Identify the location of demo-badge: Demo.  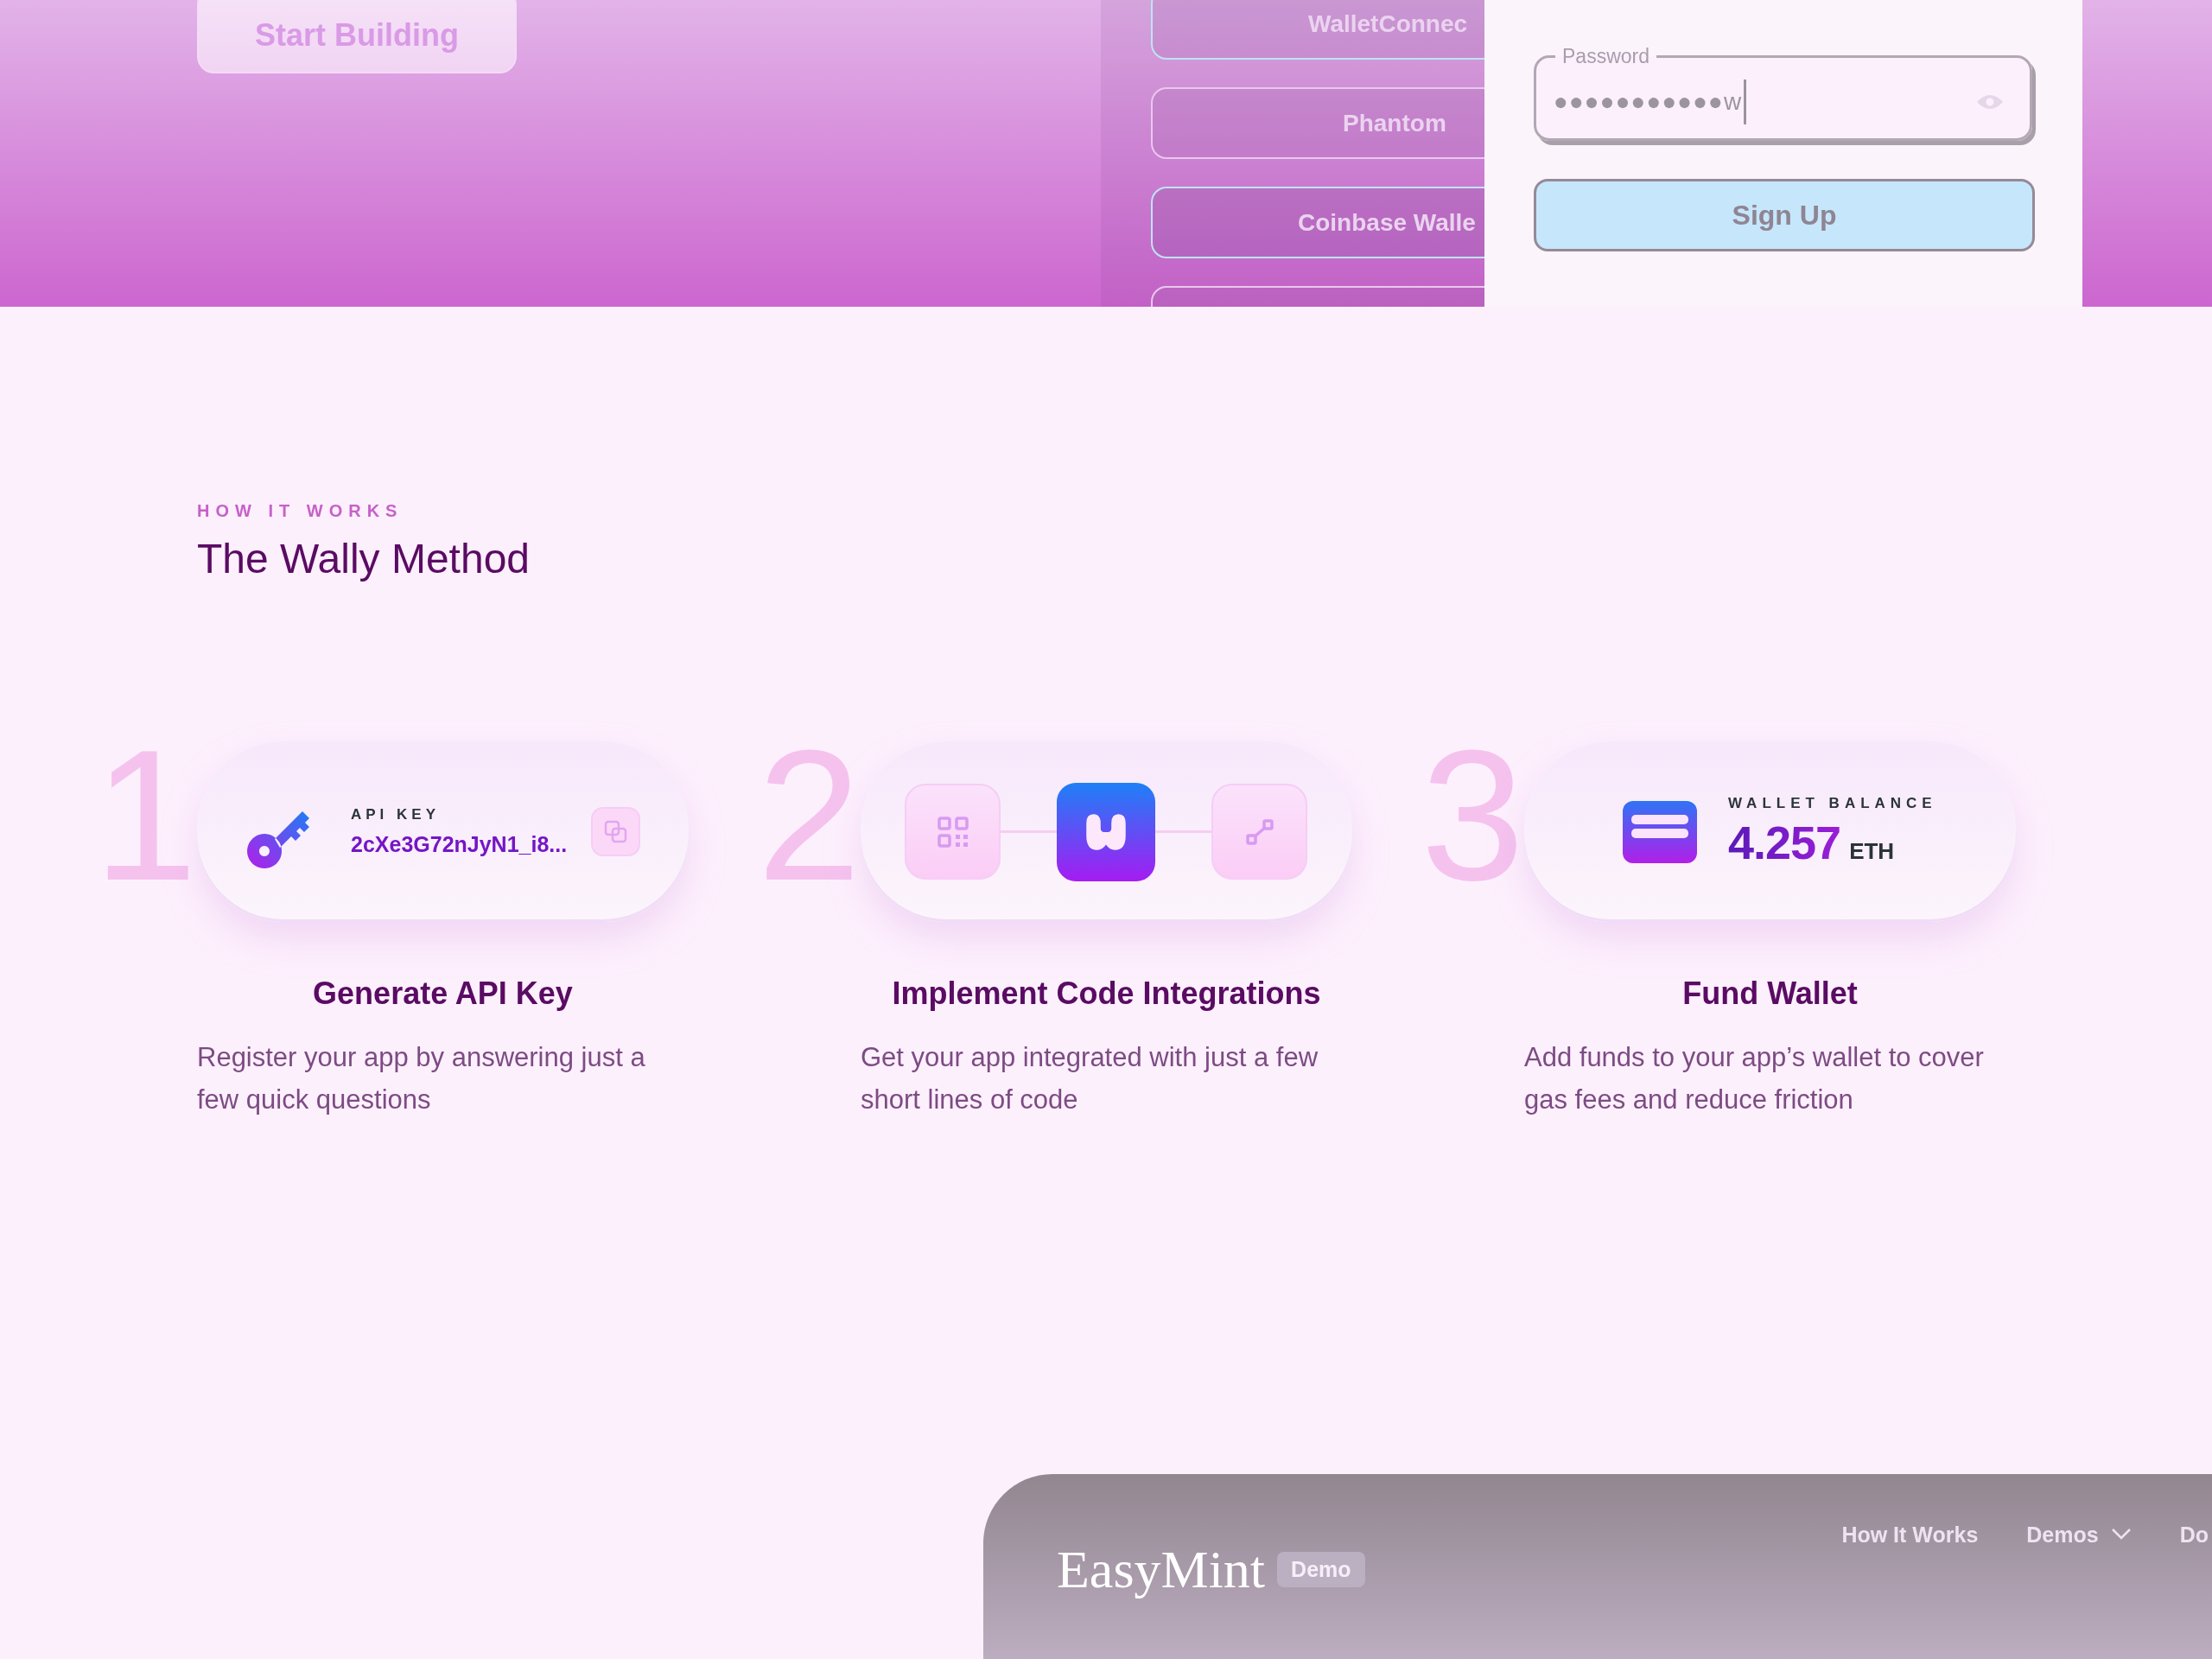
(1321, 1569).